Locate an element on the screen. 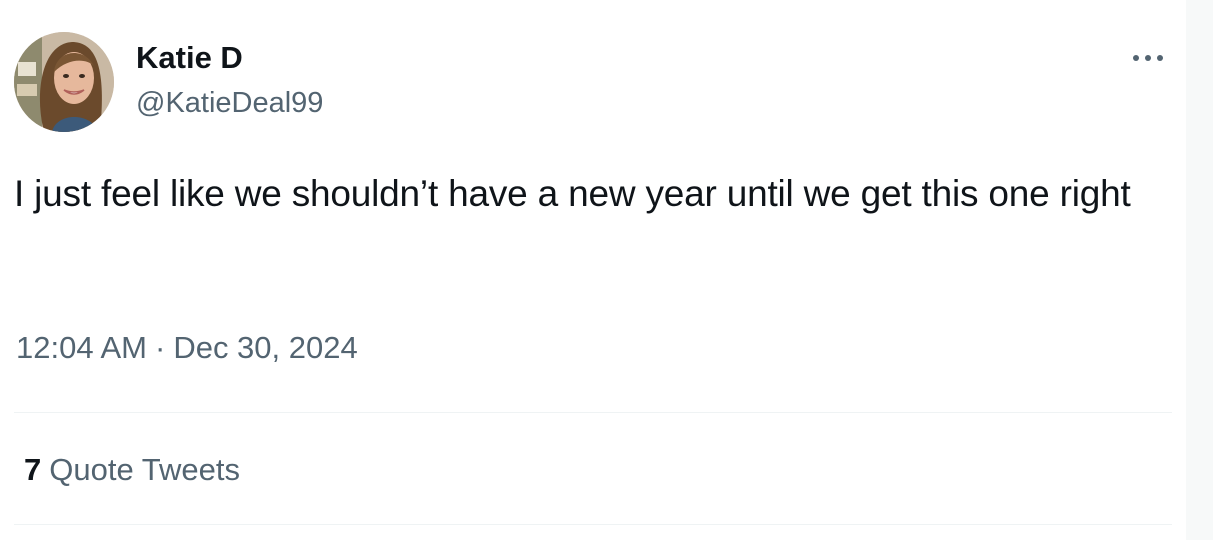  tweet-date: Dec 30, 2024 is located at coordinates (265, 347).